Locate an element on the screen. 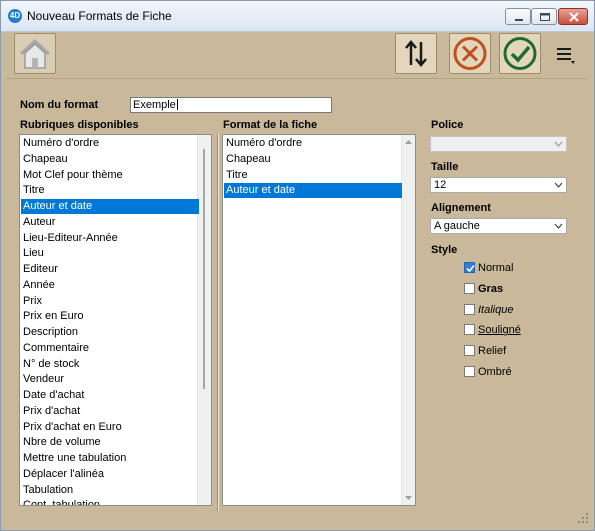 Image resolution: width=595 pixels, height=531 pixels. cancel-circle-icon is located at coordinates (470, 53).